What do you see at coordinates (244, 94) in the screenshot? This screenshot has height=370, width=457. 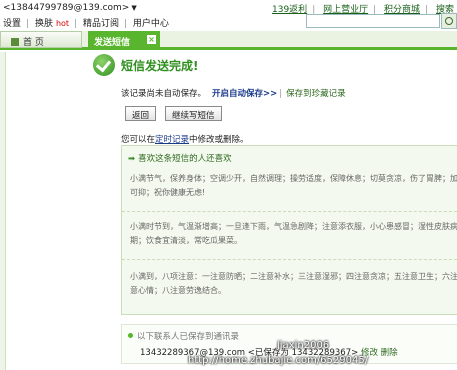 I see `enable-auto-save-link: 开启自动保存>>` at bounding box center [244, 94].